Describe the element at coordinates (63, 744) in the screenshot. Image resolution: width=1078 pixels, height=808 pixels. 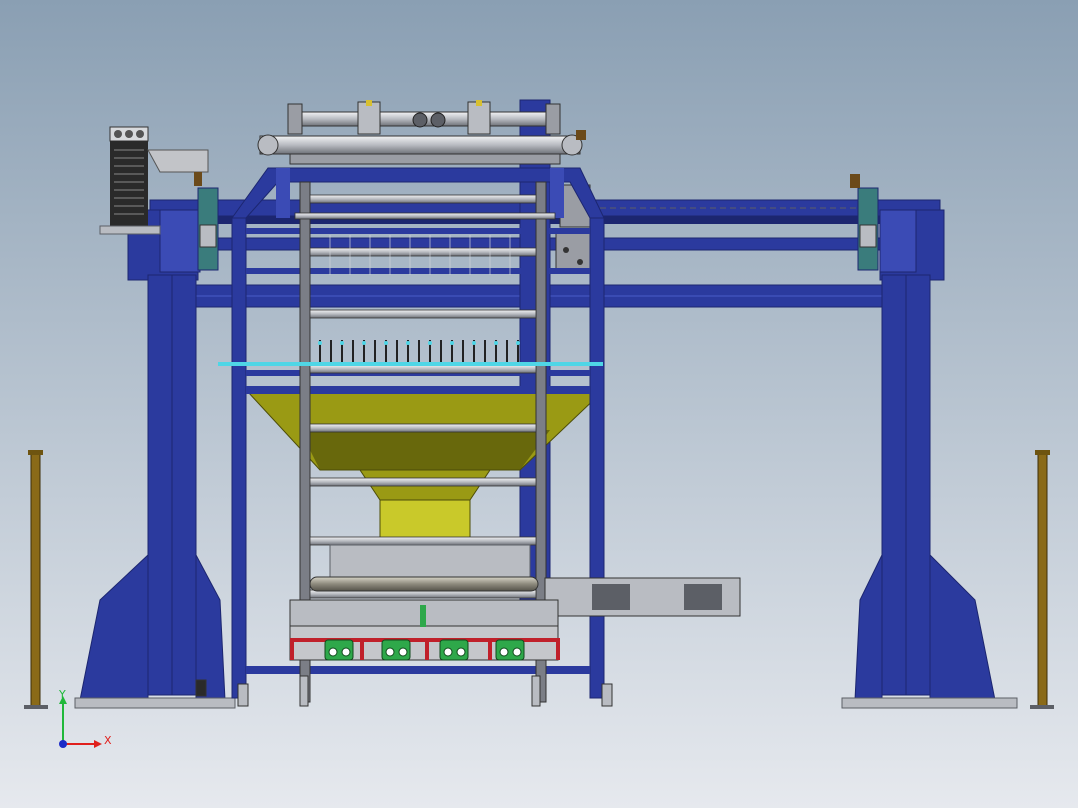
I see `origin-marker` at that location.